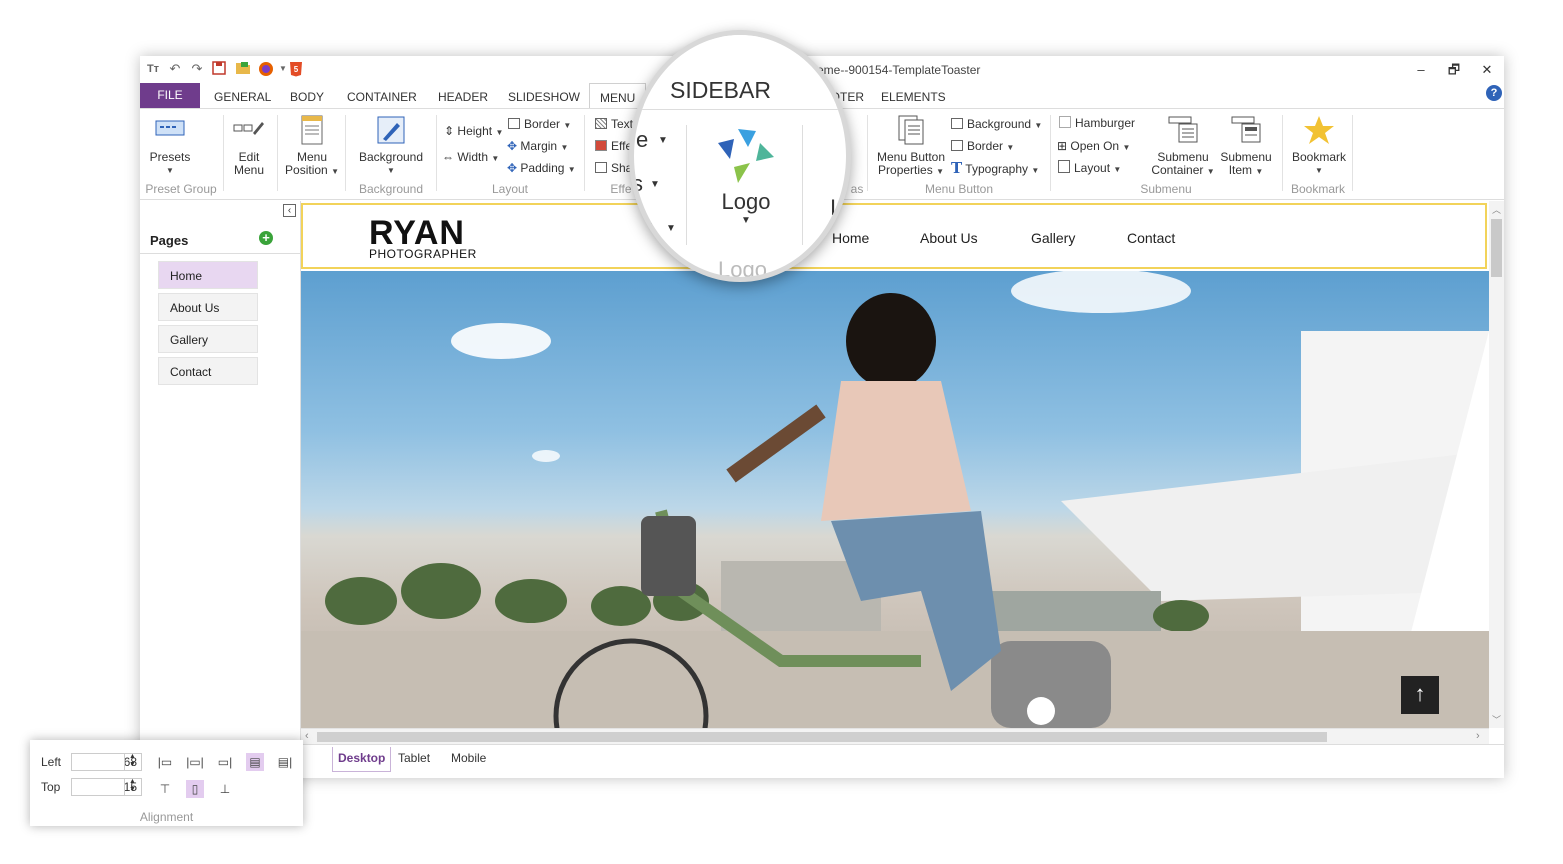 The image size is (1563, 864). I want to click on top-stepper: ▲ ▼, so click(132, 787).